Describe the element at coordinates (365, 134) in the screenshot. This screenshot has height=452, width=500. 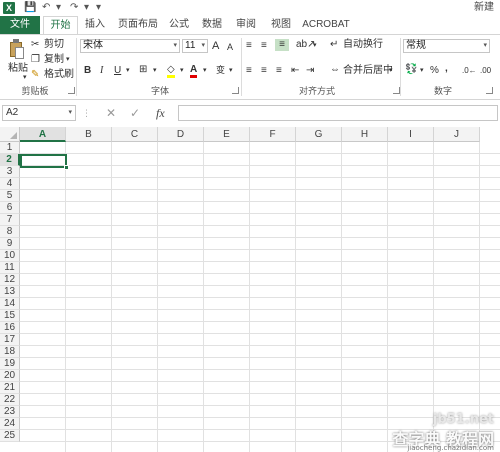
I see `column-header-h: H` at that location.